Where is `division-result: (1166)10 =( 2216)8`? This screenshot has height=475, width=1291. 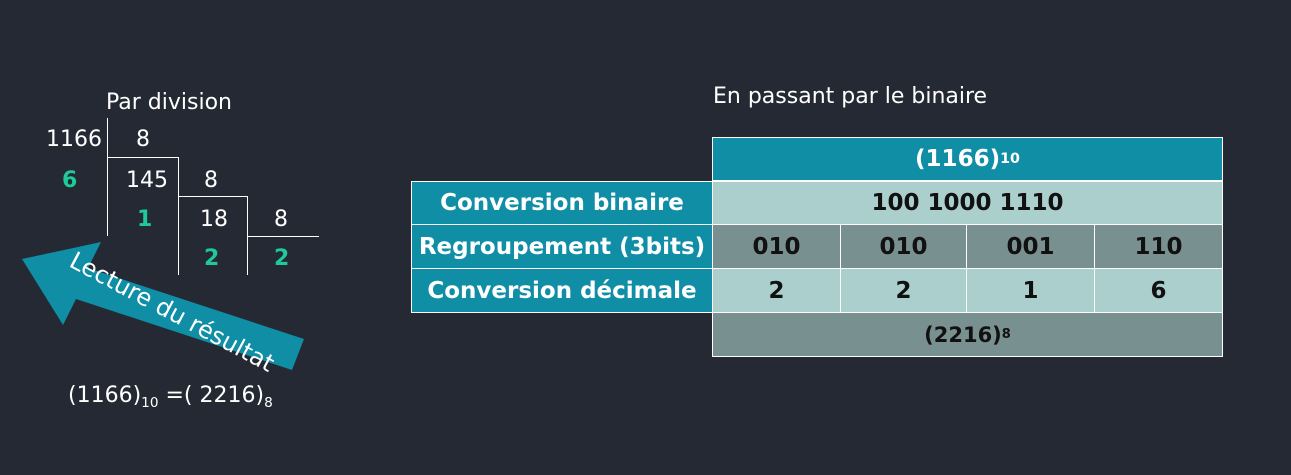 division-result: (1166)10 =( 2216)8 is located at coordinates (170, 397).